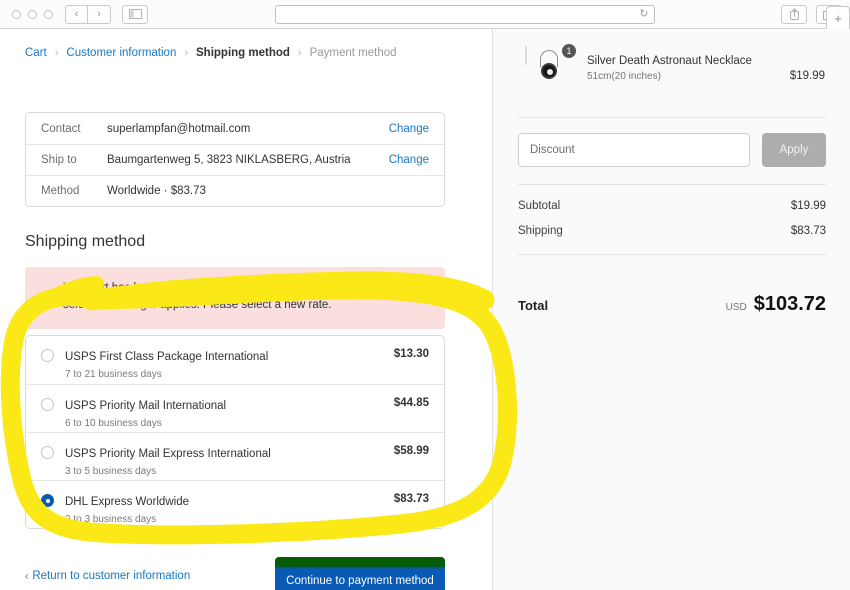 This screenshot has width=850, height=590. What do you see at coordinates (807, 76) in the screenshot?
I see `product-price: $19.99` at bounding box center [807, 76].